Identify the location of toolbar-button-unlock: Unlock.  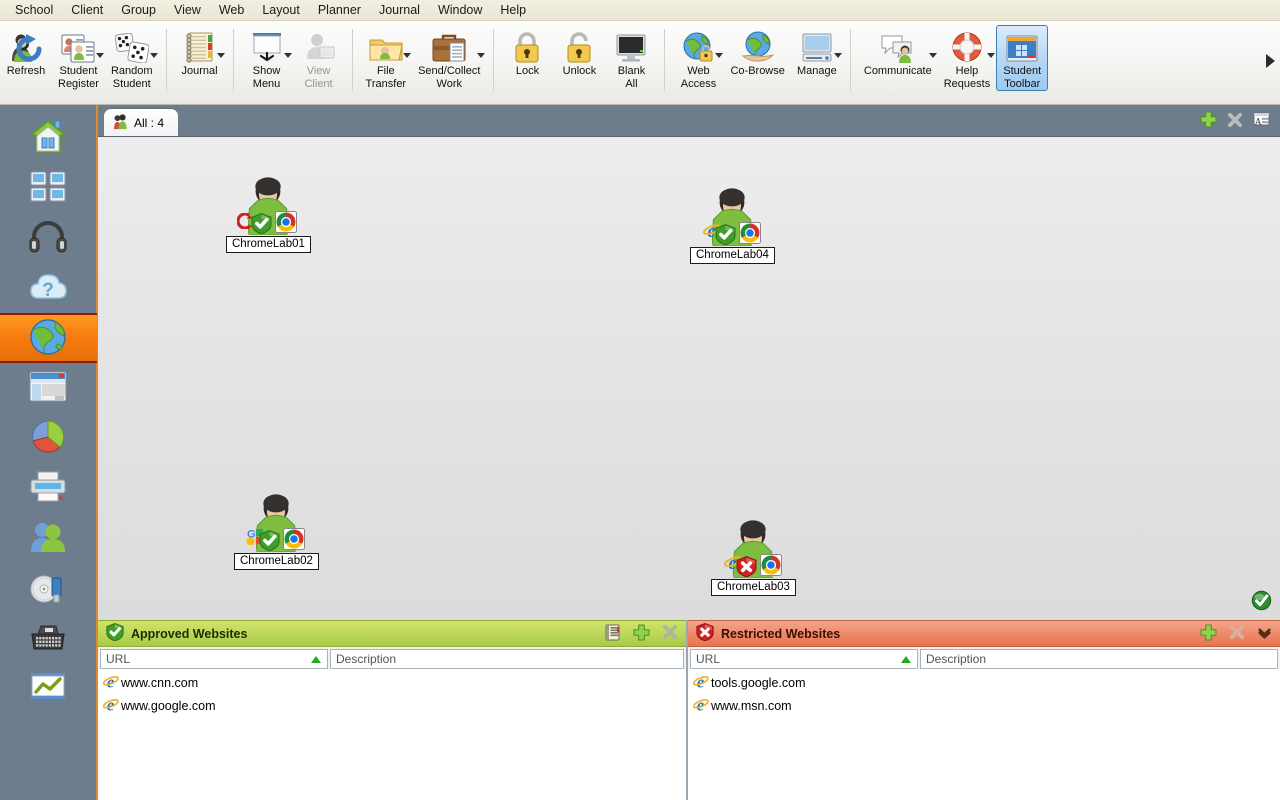
(579, 52).